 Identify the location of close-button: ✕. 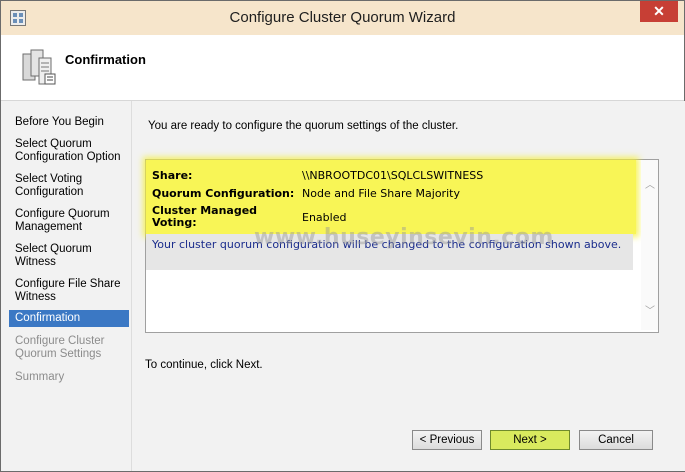
(659, 11).